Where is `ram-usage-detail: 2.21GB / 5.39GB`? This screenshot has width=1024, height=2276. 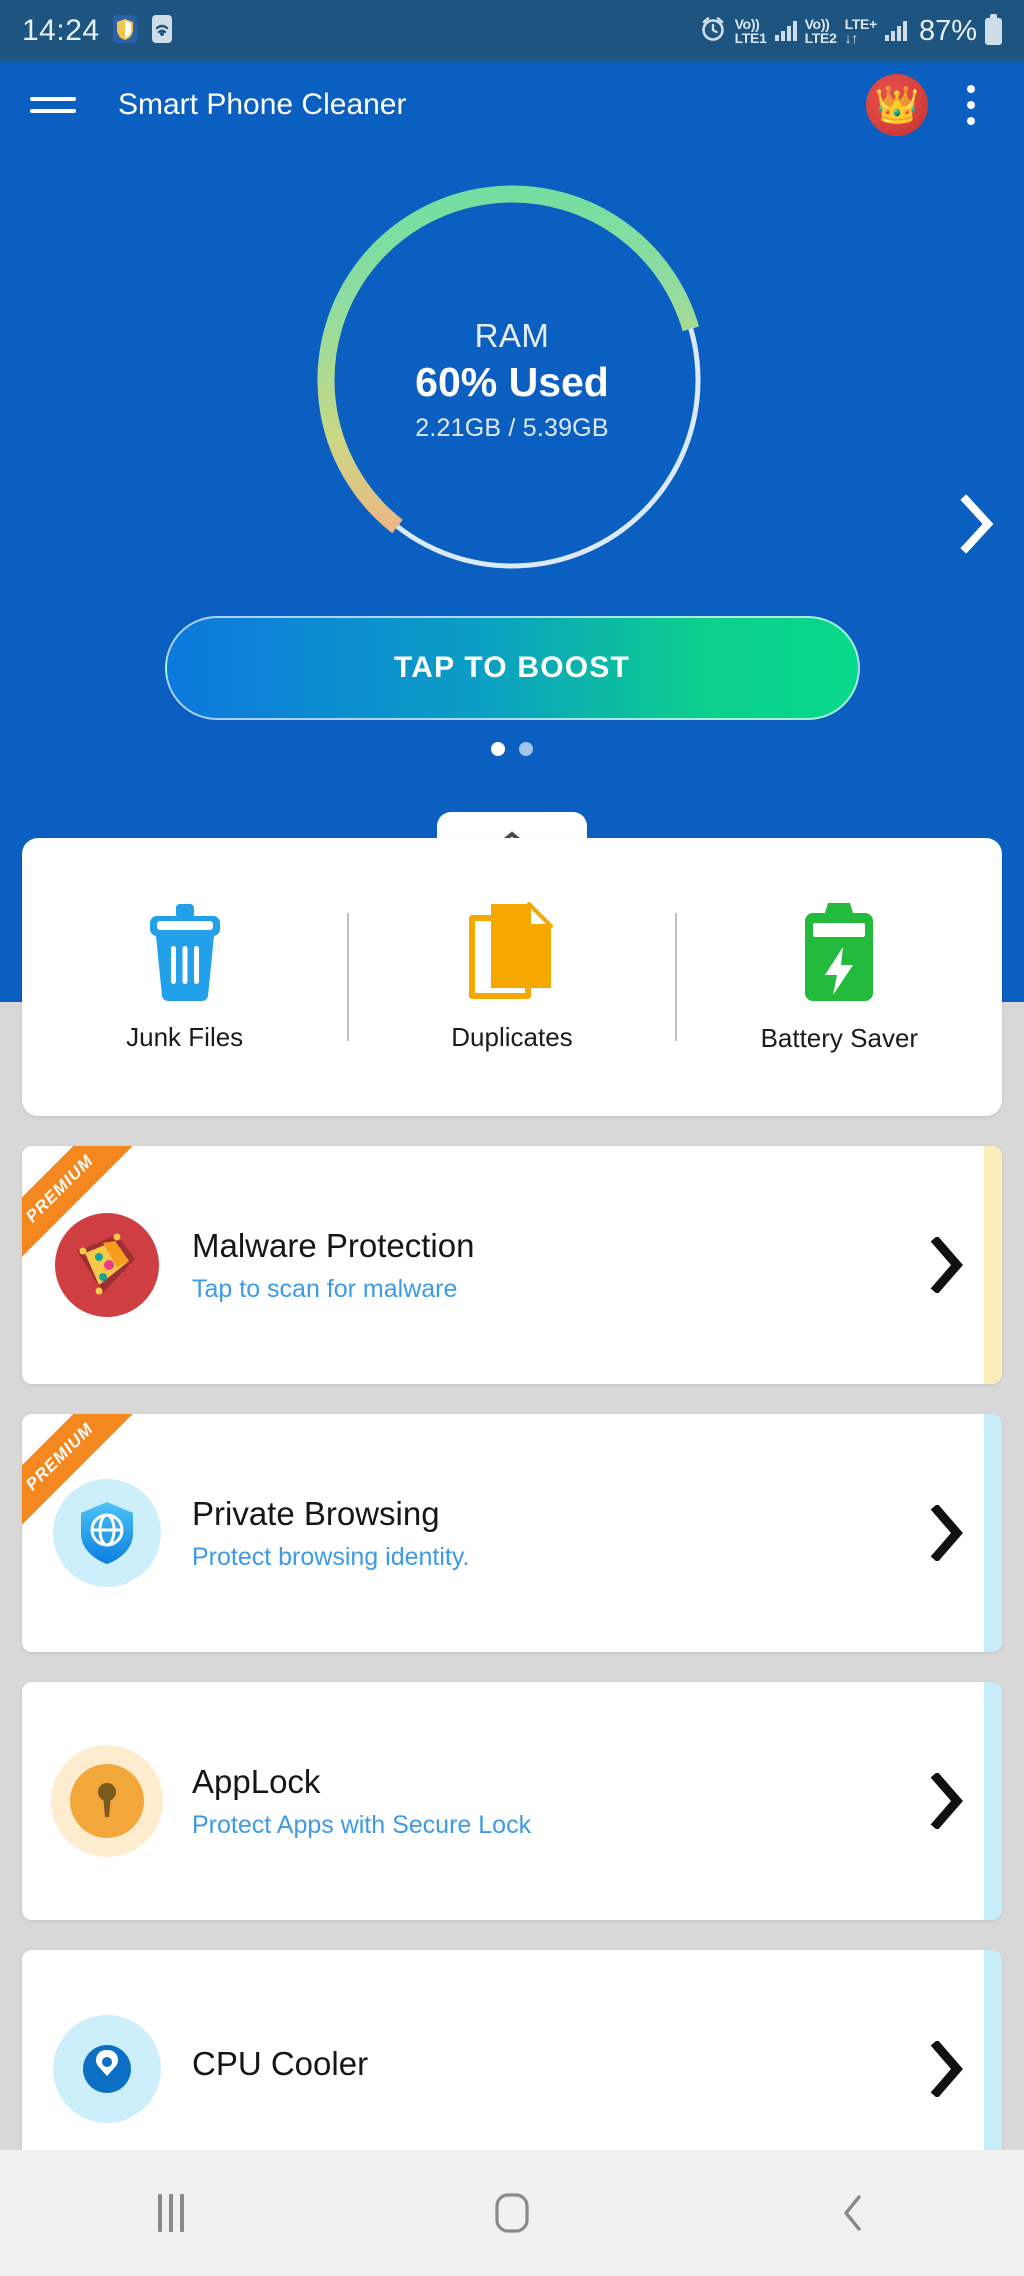
ram-usage-detail: 2.21GB / 5.39GB is located at coordinates (512, 428).